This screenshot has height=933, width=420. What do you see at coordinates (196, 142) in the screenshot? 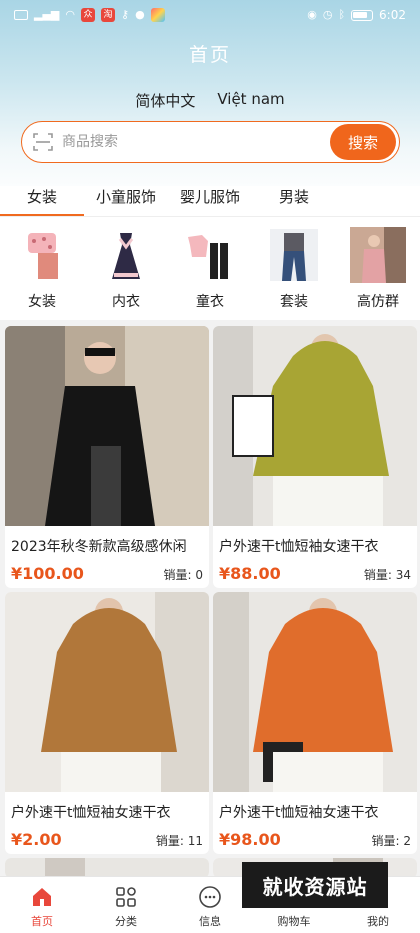
I see `search-input` at bounding box center [196, 142].